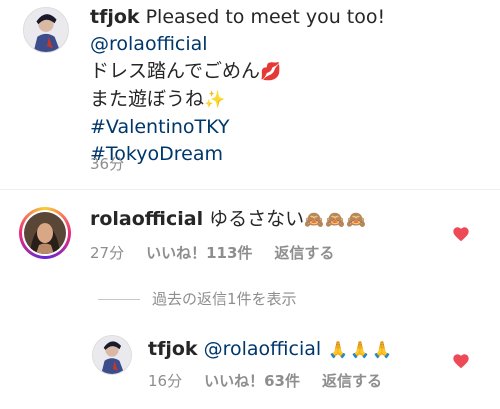 The image size is (500, 409). I want to click on comment-reply-button: 返信する, so click(304, 253).